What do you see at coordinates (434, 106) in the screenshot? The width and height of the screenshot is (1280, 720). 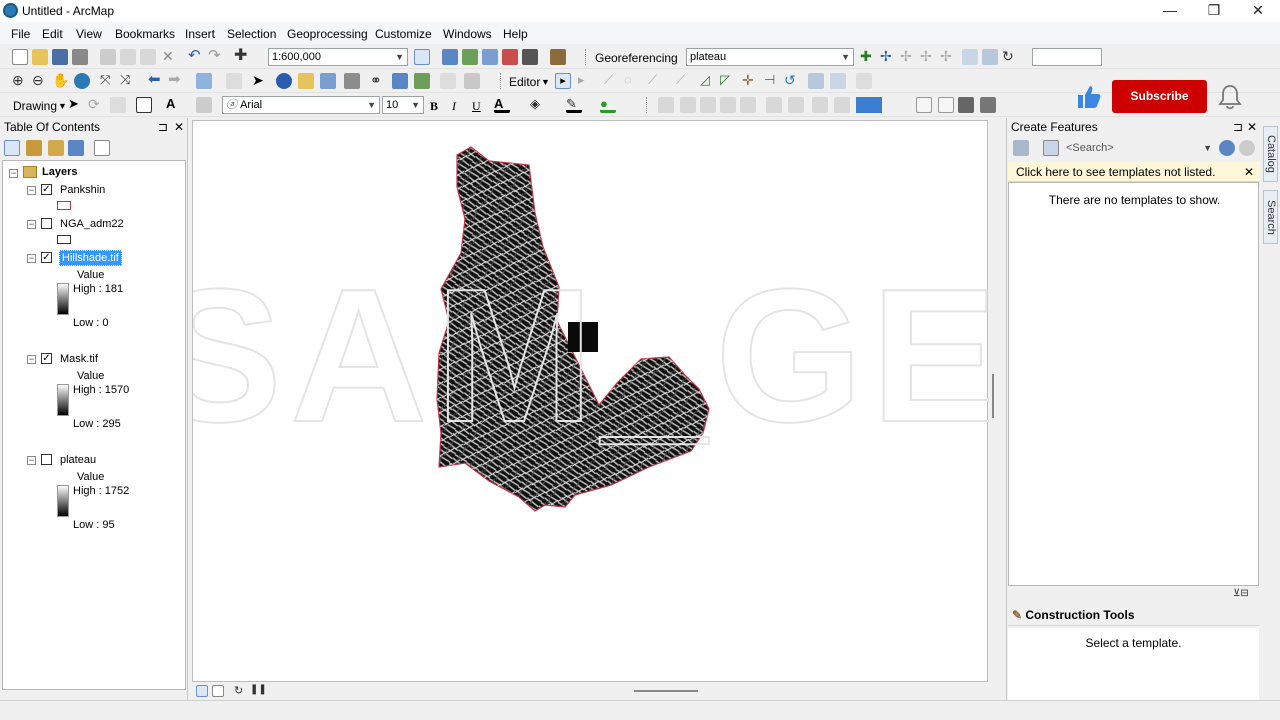 I see `bold-button: B` at bounding box center [434, 106].